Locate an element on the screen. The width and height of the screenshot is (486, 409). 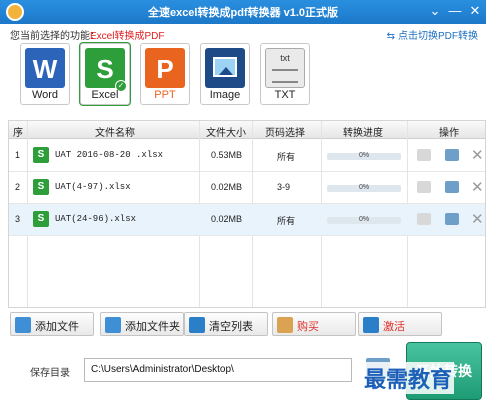
format-excel-button: S ✓ Excel is located at coordinates (105, 74).